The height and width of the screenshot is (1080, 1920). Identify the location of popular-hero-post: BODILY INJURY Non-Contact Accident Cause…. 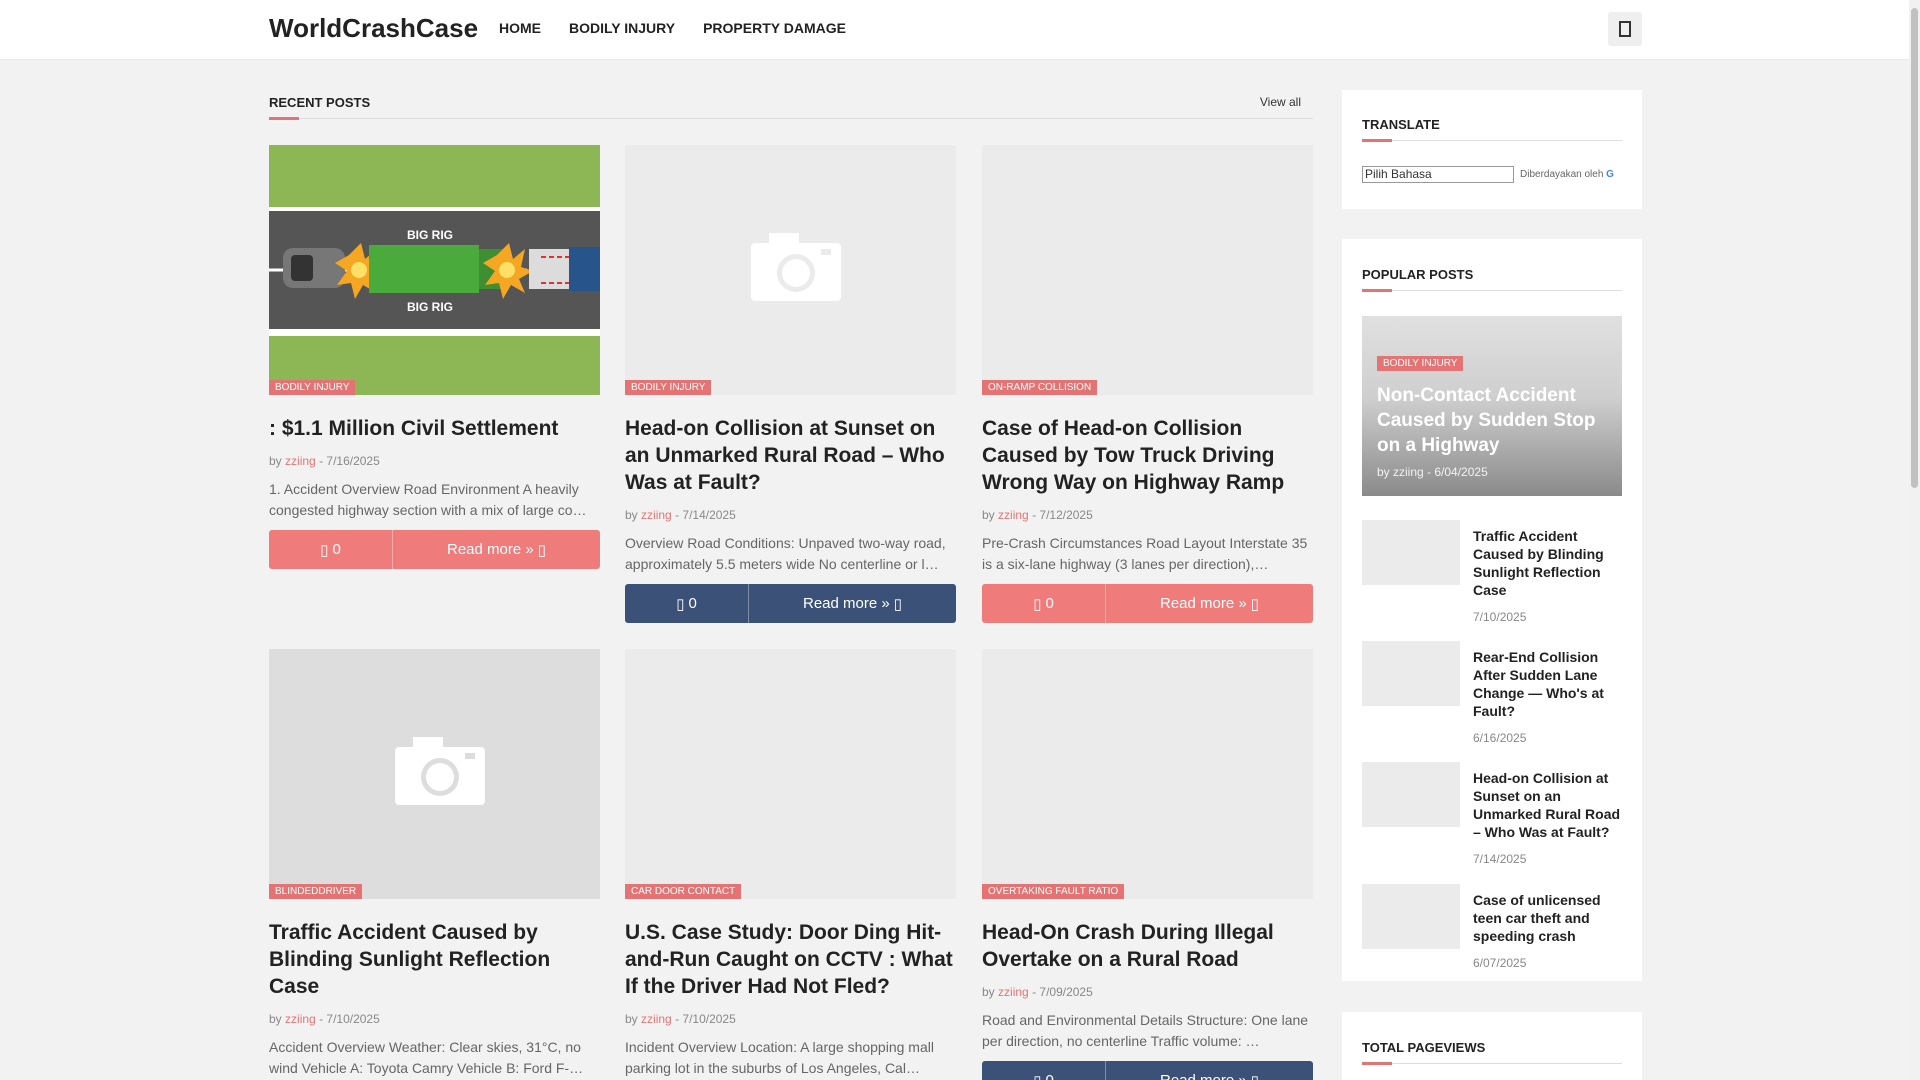
(1492, 406).